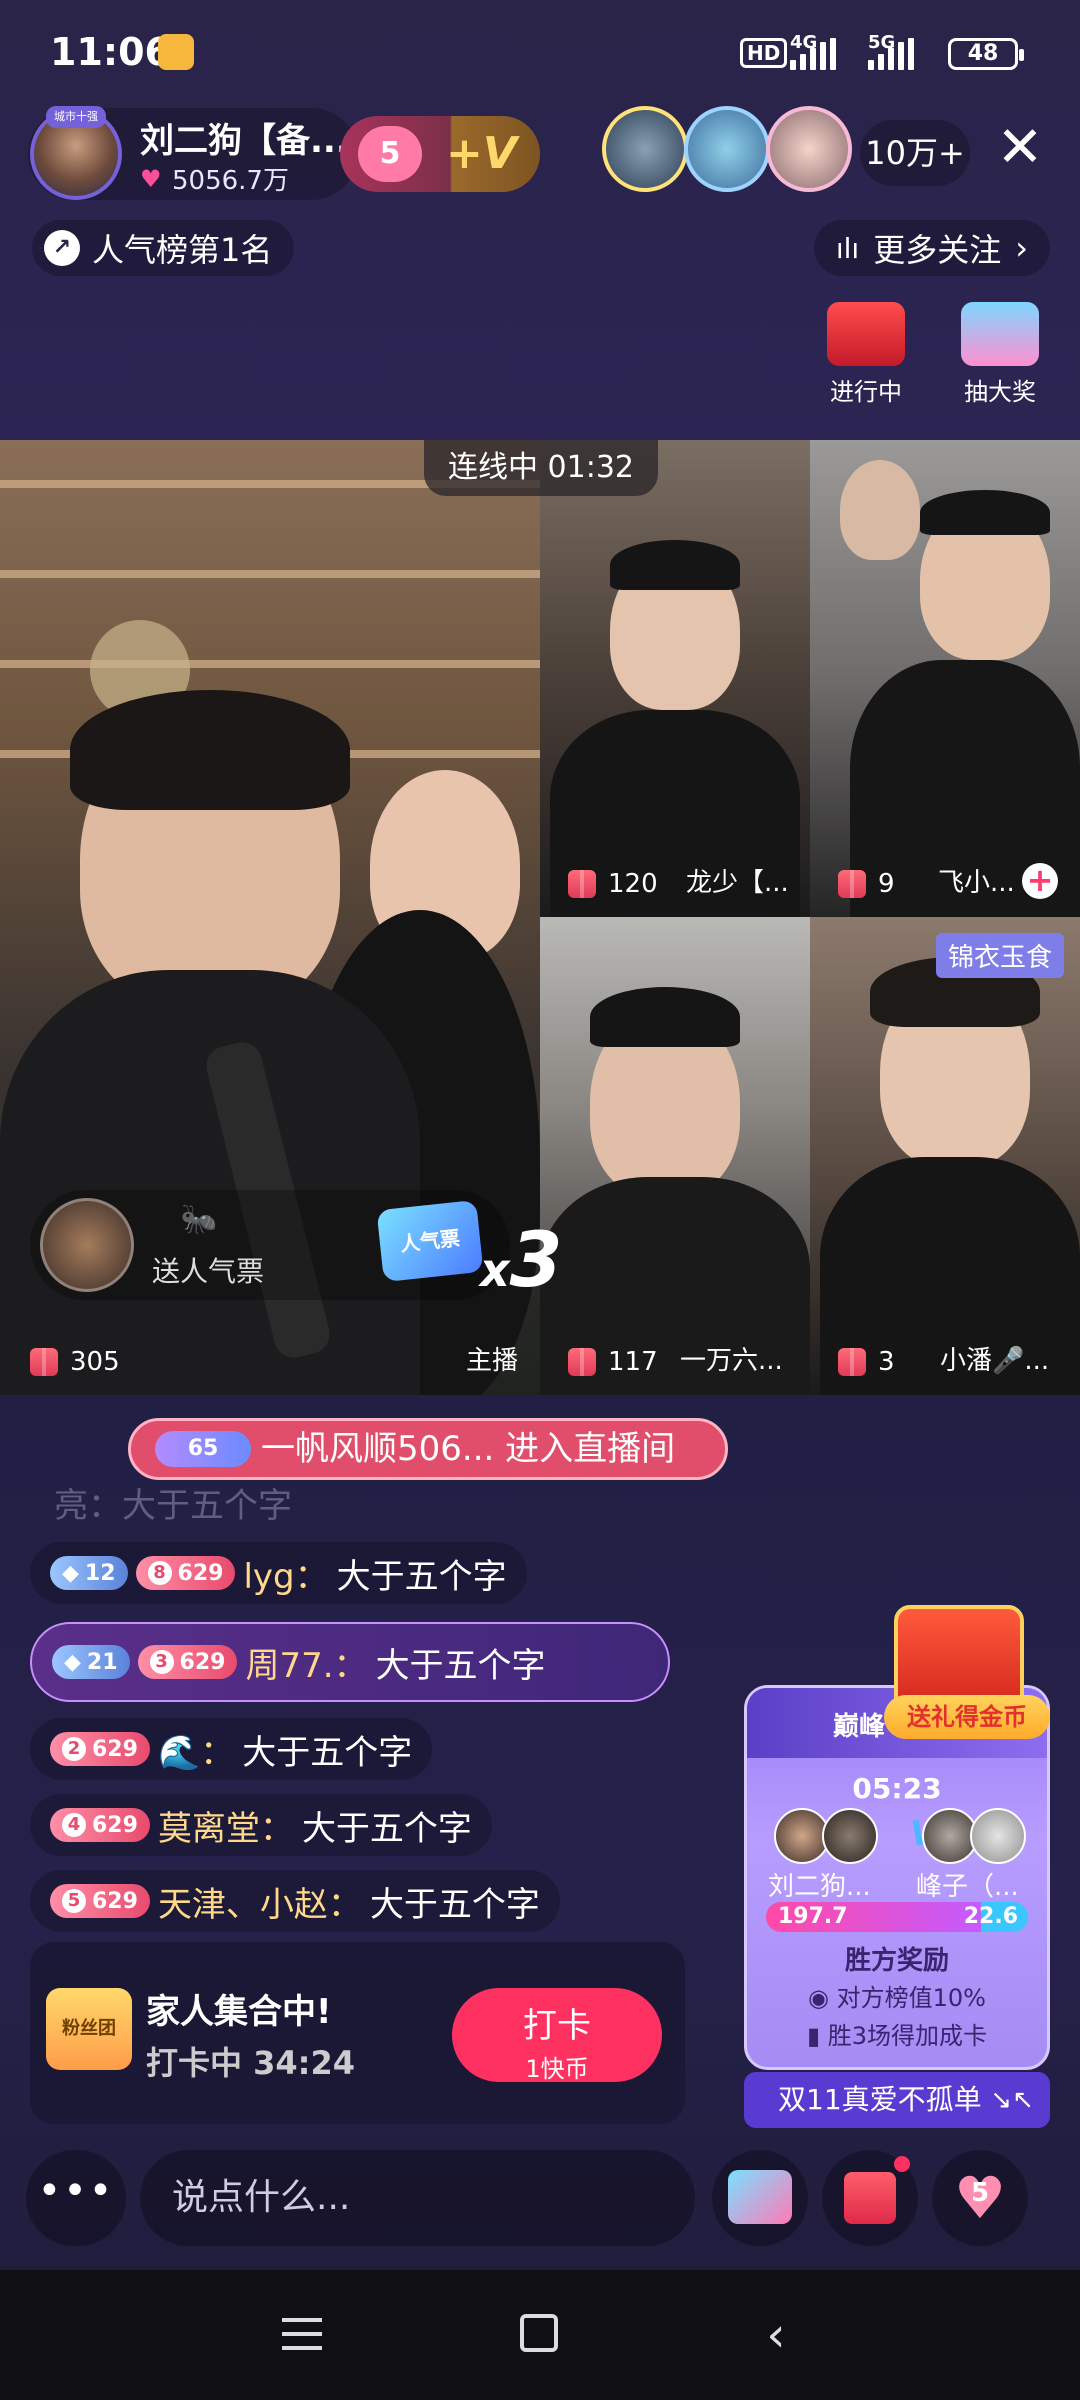 The height and width of the screenshot is (2400, 1080). Describe the element at coordinates (541, 468) in the screenshot. I see `connection-status: 连线中 01:32` at that location.